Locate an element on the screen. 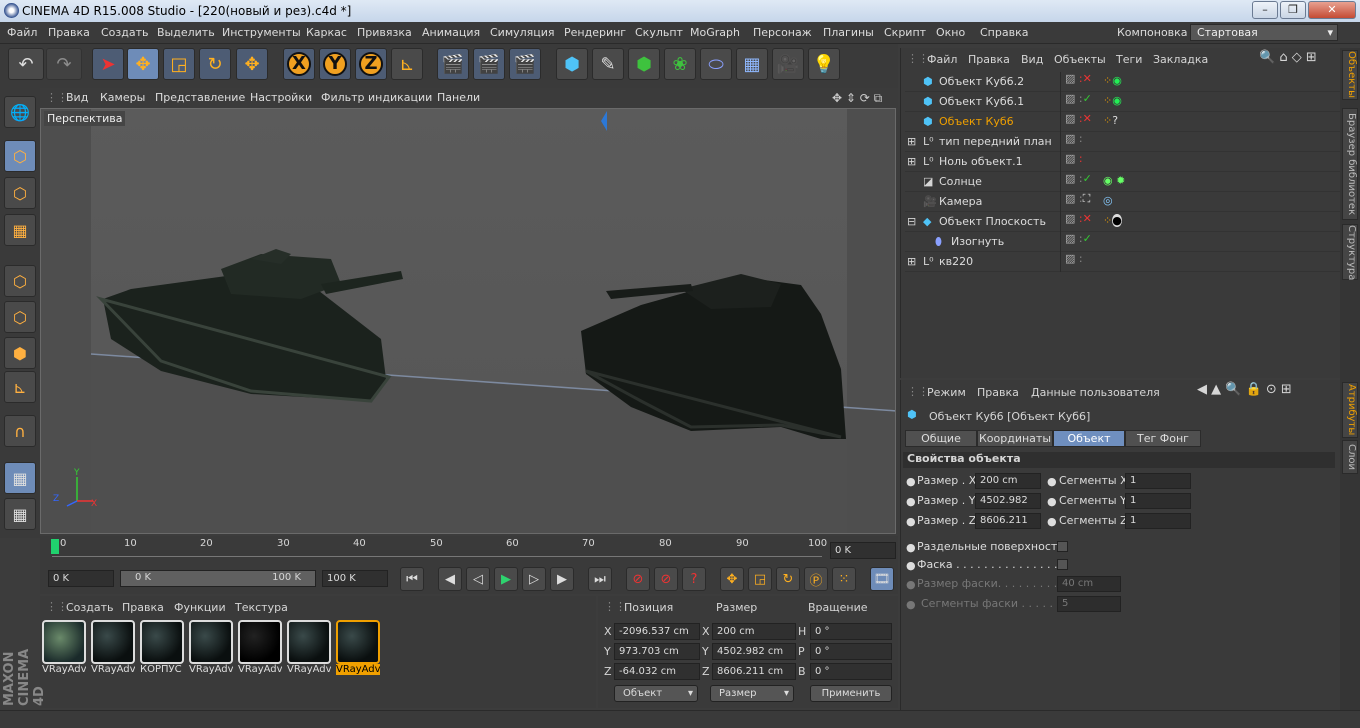 The image size is (1360, 728). position-x-field: -2096.537 cm is located at coordinates (657, 631).